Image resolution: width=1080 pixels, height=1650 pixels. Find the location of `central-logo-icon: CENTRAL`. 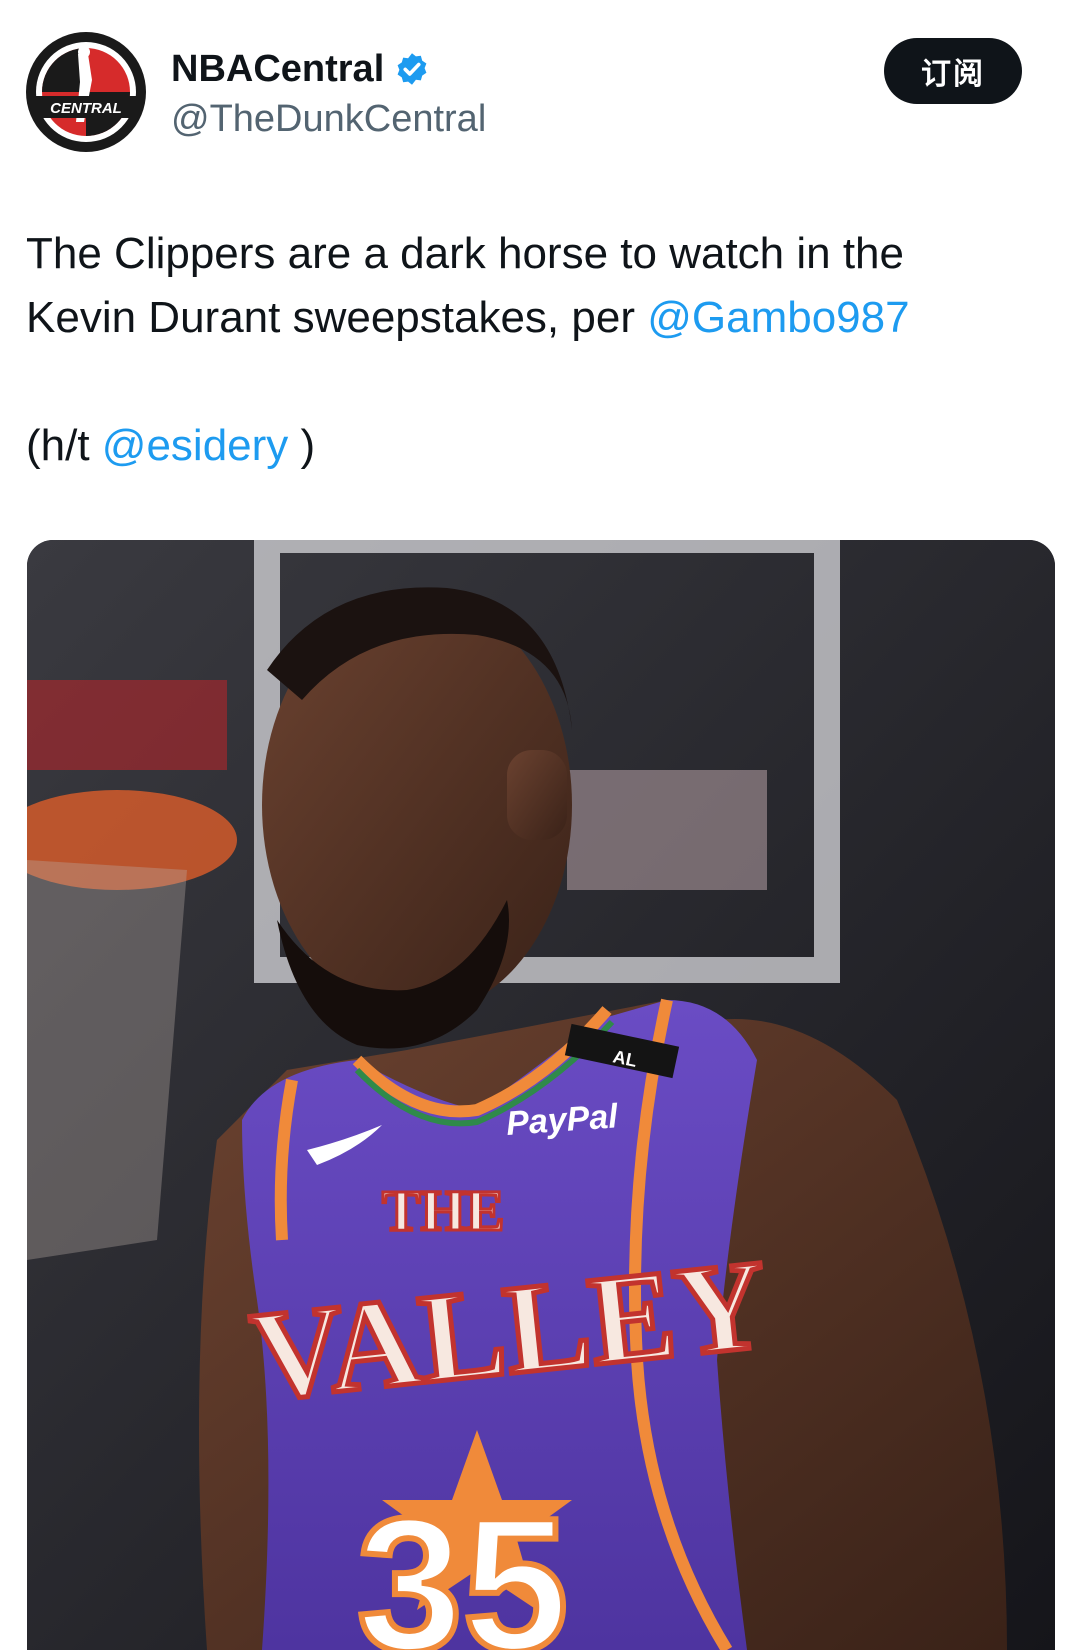

central-logo-icon: CENTRAL is located at coordinates (86, 92).